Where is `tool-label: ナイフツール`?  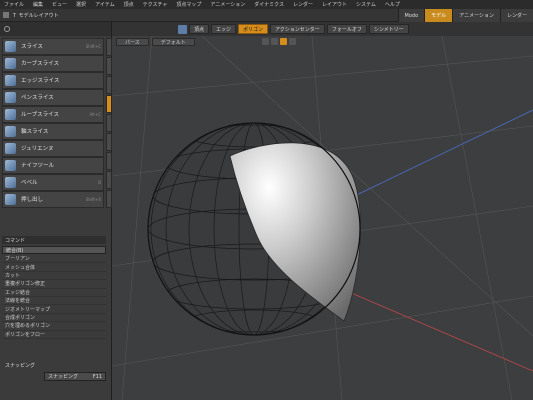
tool-label: ナイフツール is located at coordinates (38, 166).